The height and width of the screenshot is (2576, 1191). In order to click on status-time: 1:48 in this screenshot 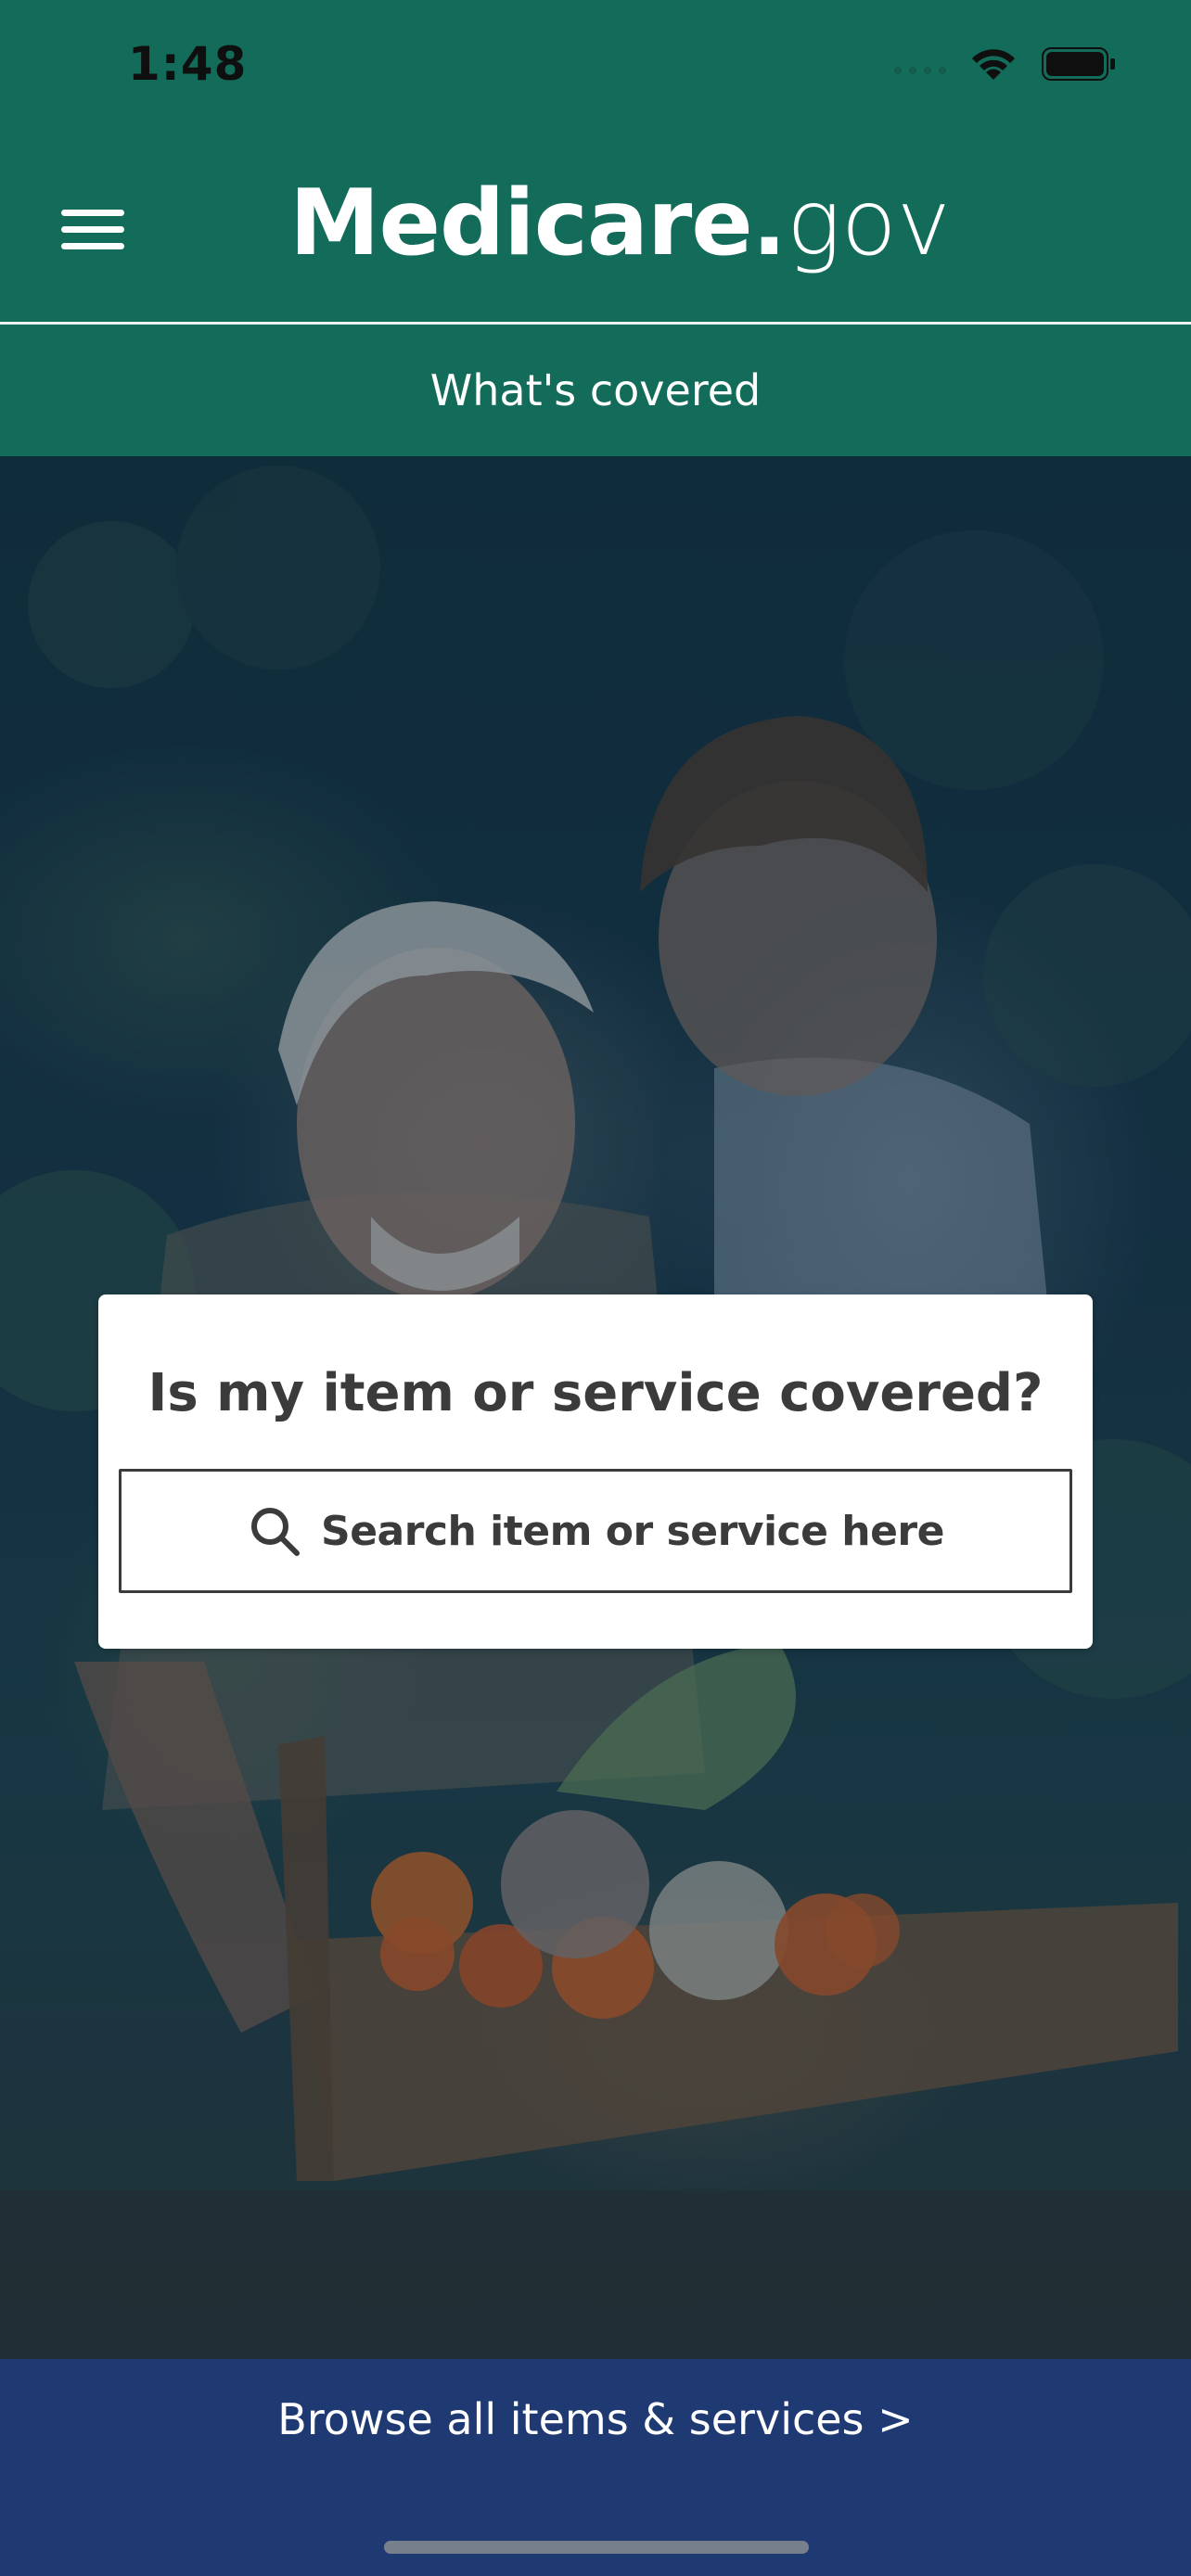, I will do `click(188, 64)`.